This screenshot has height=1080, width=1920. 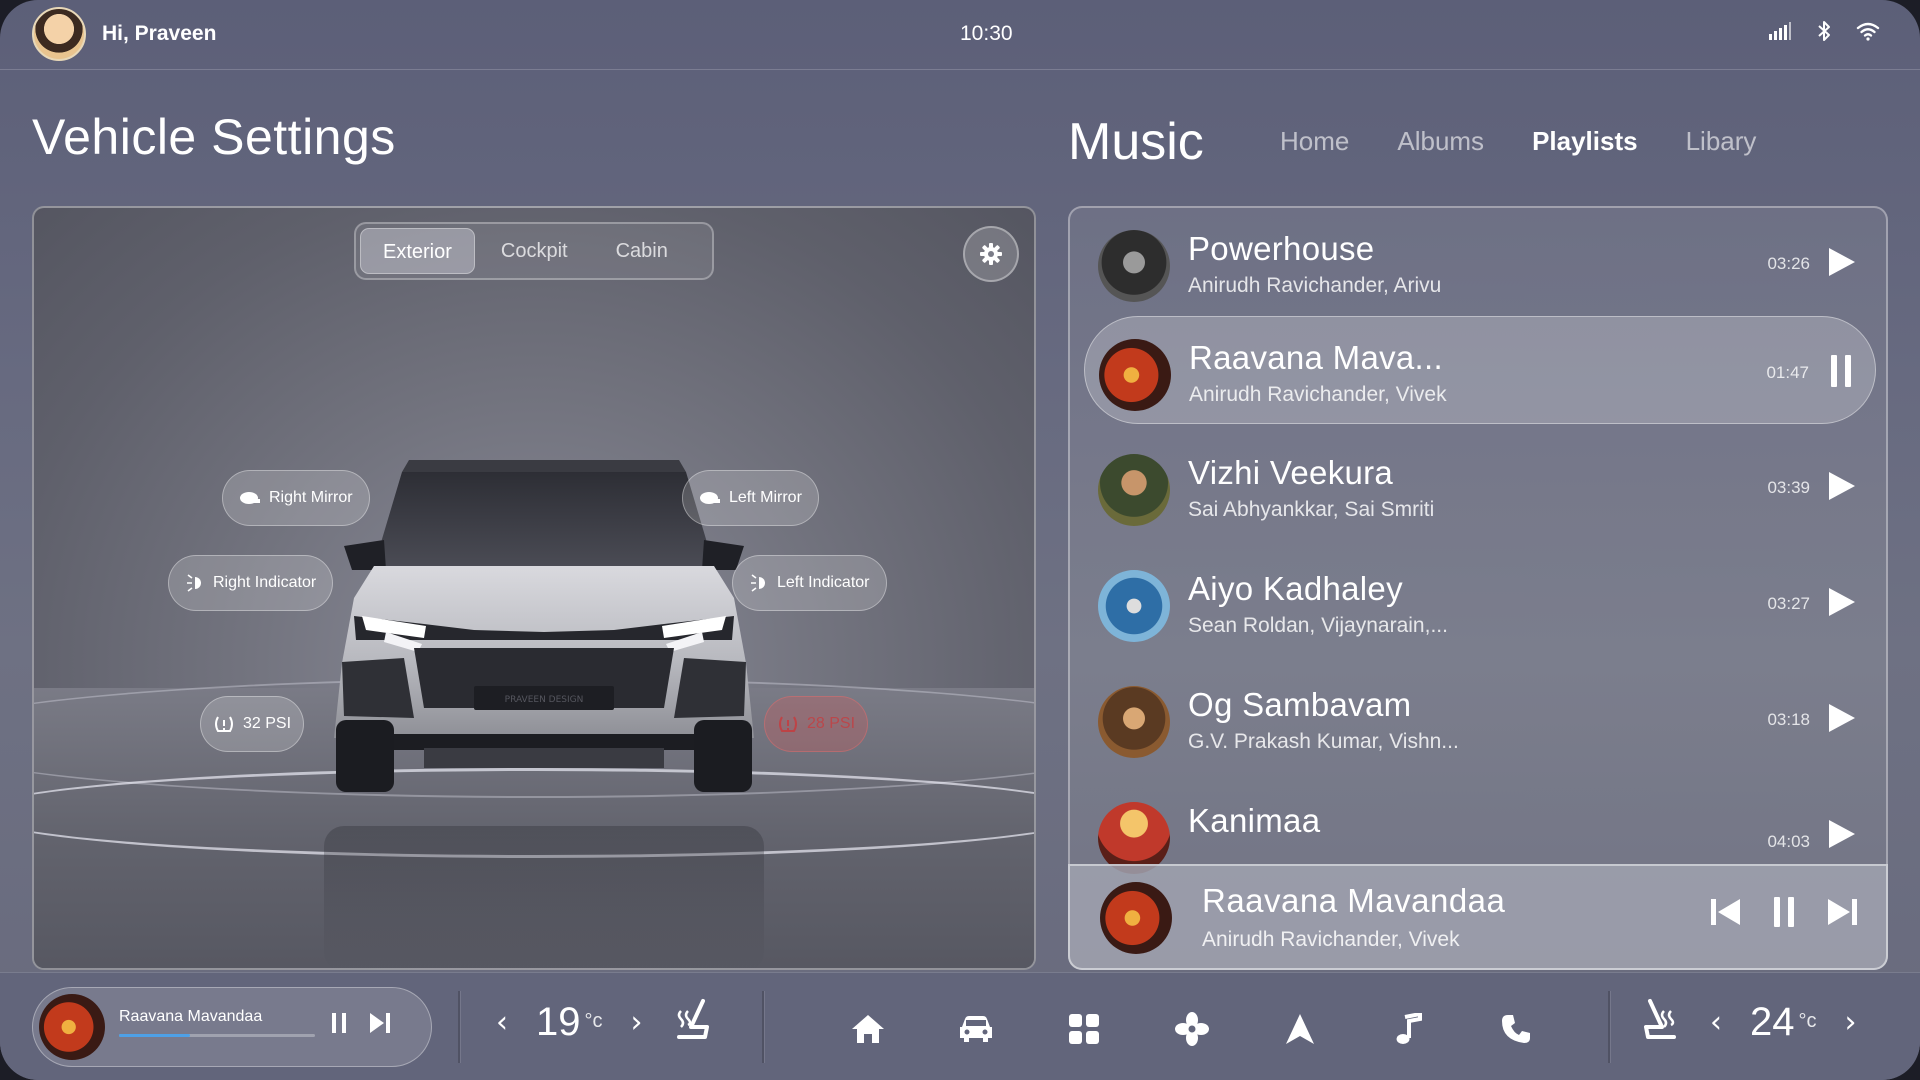 What do you see at coordinates (267, 723) in the screenshot?
I see `right-tire-label: 32 PSI` at bounding box center [267, 723].